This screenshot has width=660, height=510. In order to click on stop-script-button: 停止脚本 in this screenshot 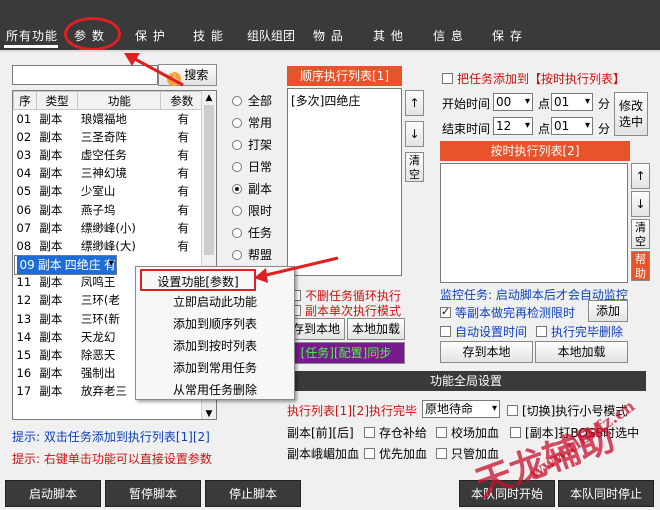, I will do `click(253, 493)`.